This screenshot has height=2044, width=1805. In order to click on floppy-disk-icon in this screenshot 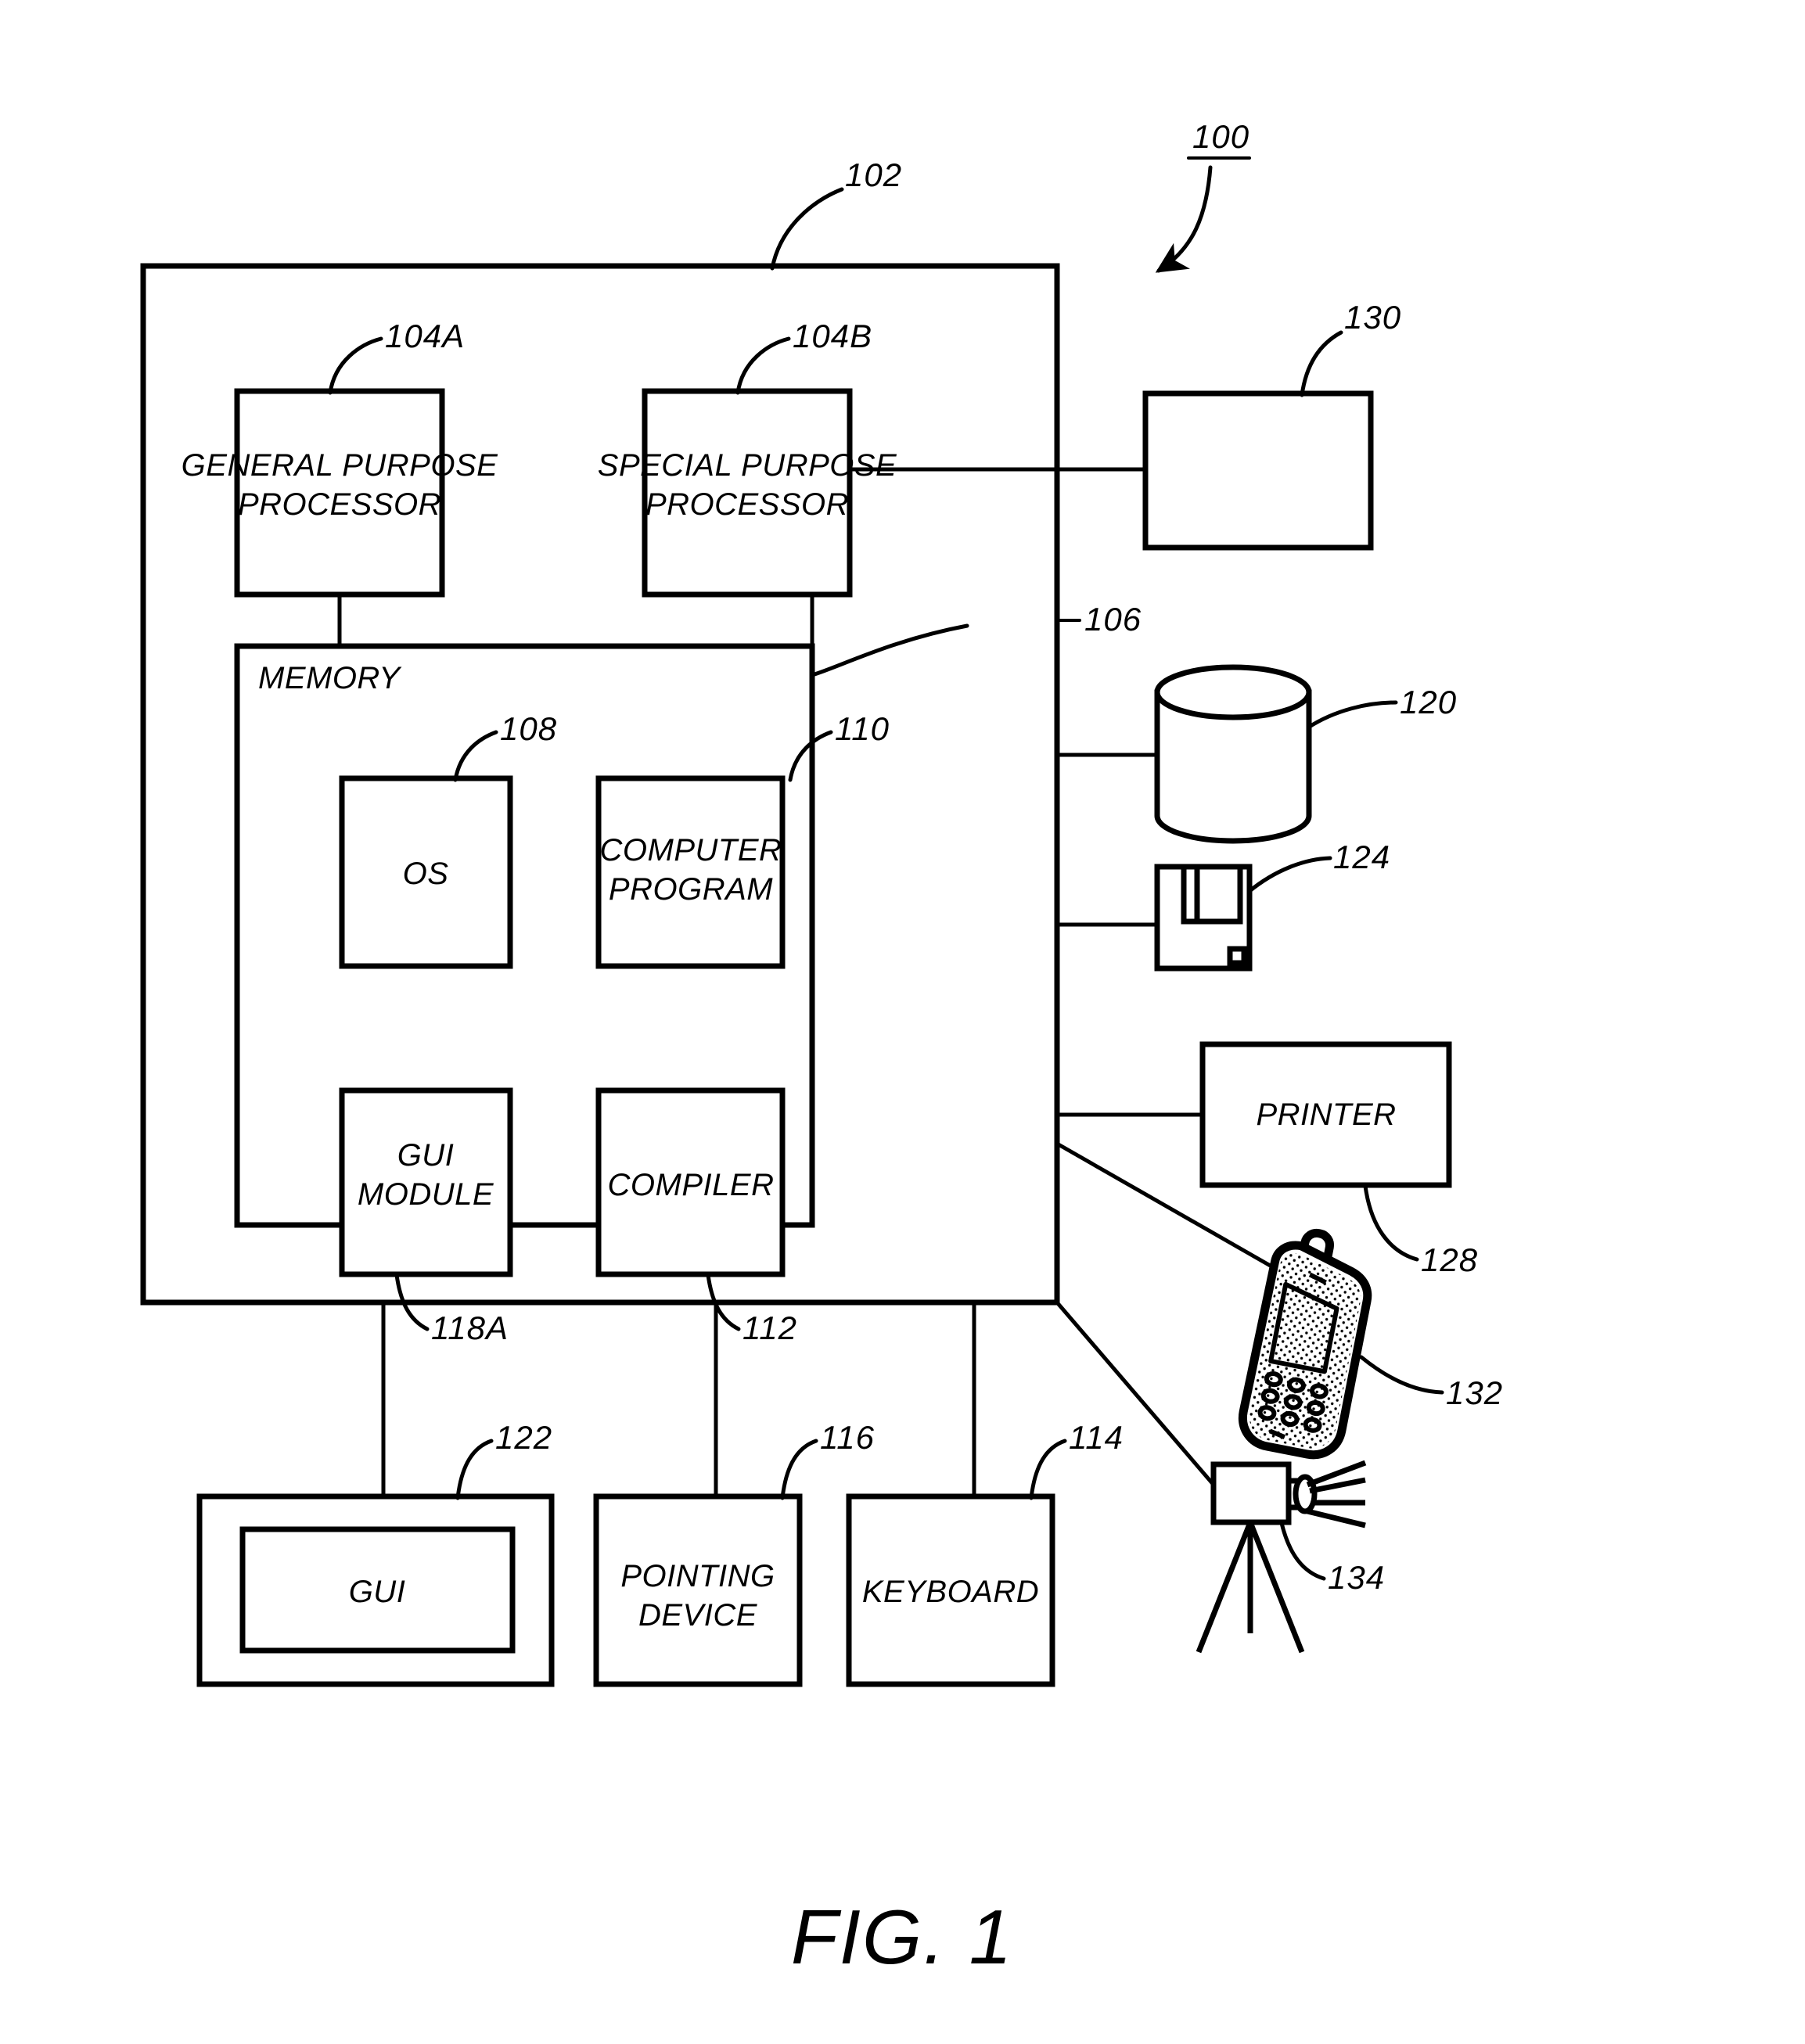, I will do `click(1203, 918)`.